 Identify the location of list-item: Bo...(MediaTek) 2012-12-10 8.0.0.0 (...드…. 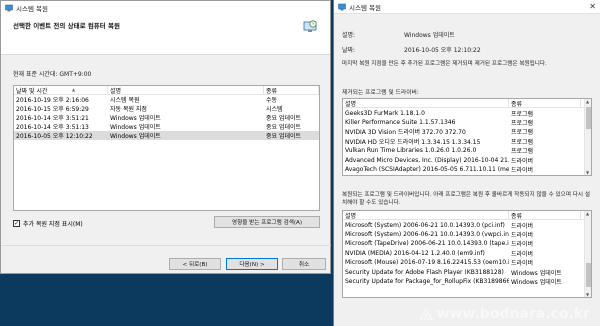
(467, 174).